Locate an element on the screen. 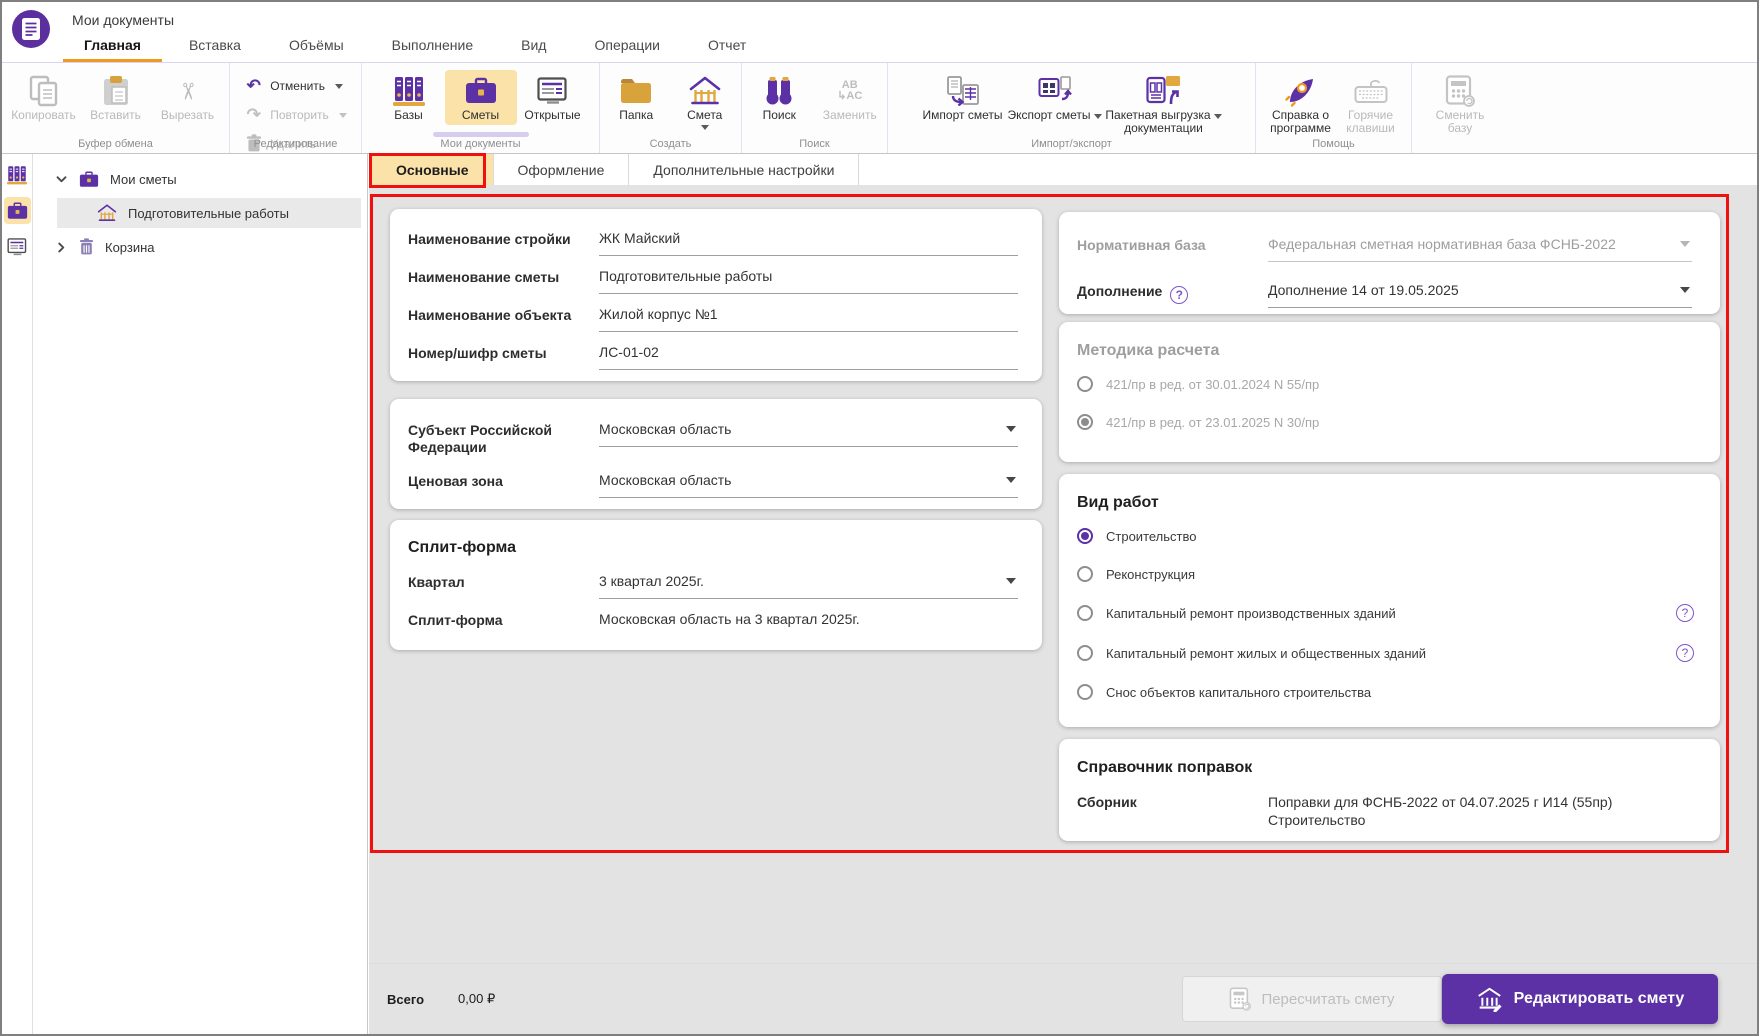 This screenshot has height=1036, width=1759. import-estimate-button: Импорт сметы is located at coordinates (963, 97).